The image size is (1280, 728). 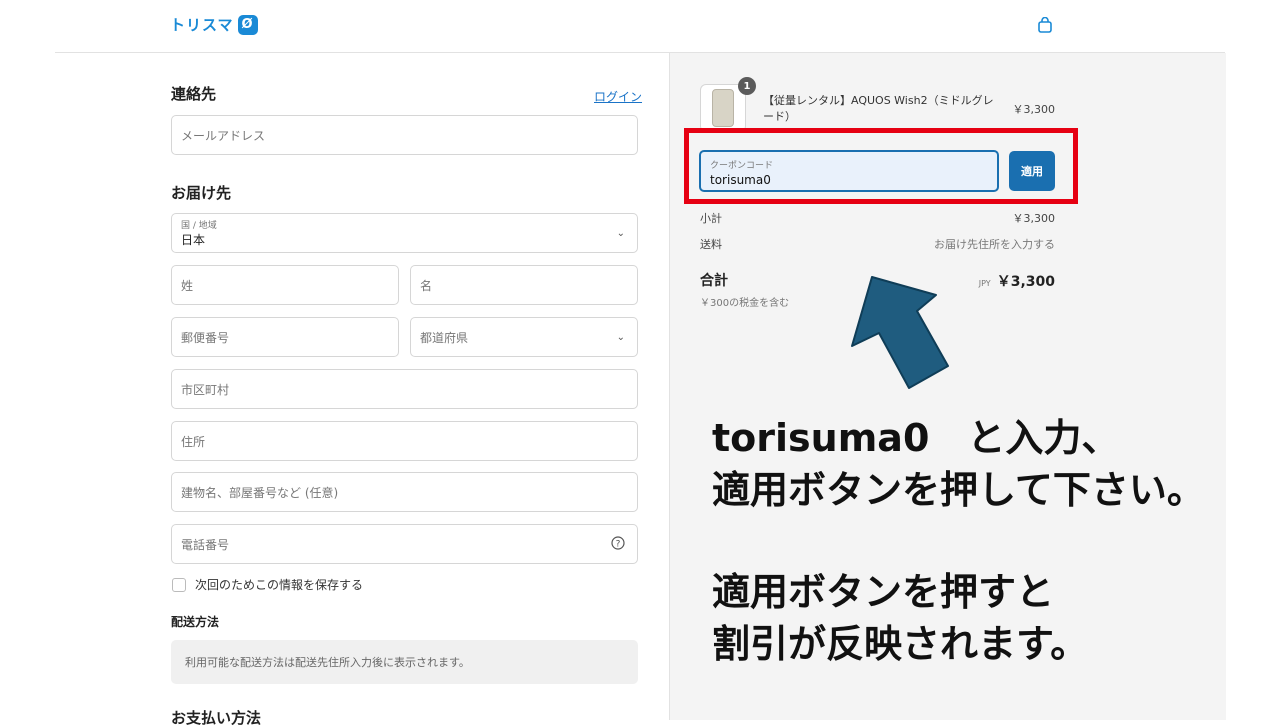 What do you see at coordinates (444, 337) in the screenshot?
I see `prefecture-placeholder: 都道府県` at bounding box center [444, 337].